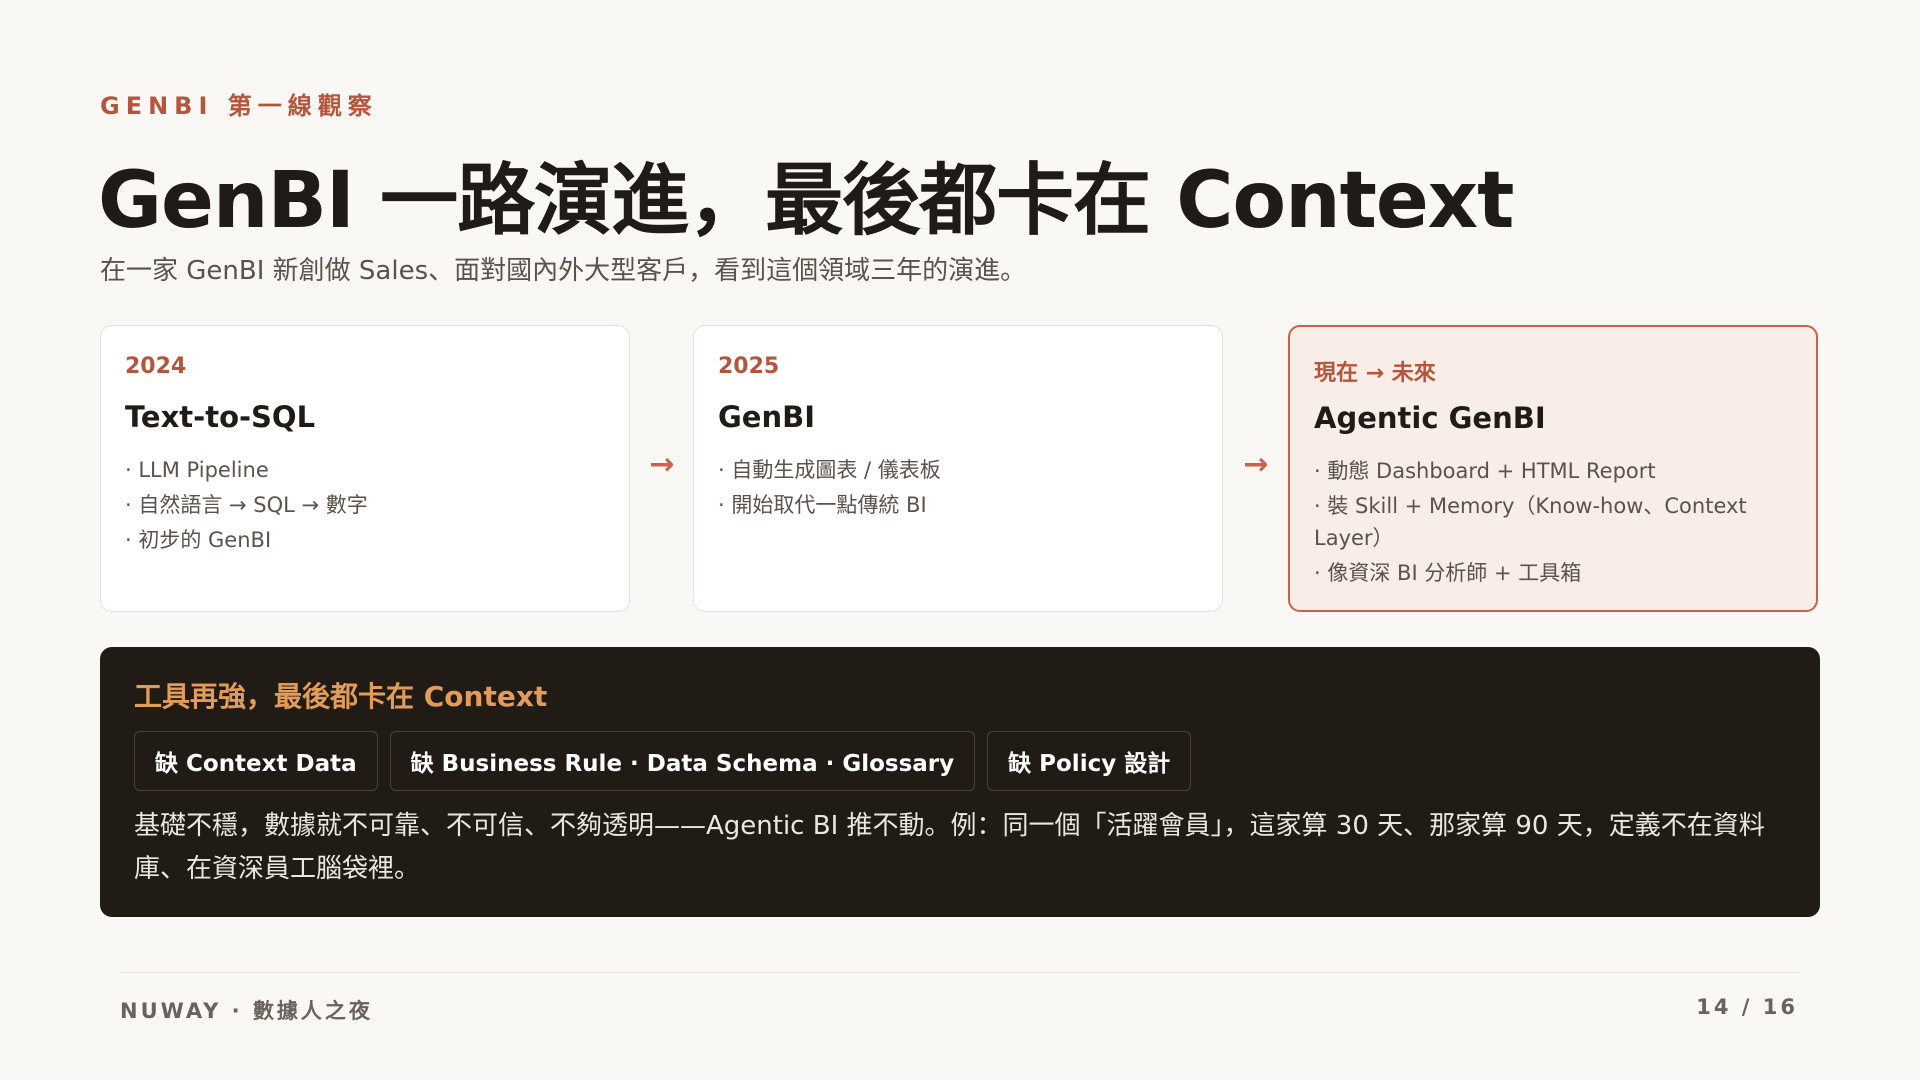 The image size is (1920, 1080). I want to click on card-item: 自然語言 → SQL → 數字, so click(365, 505).